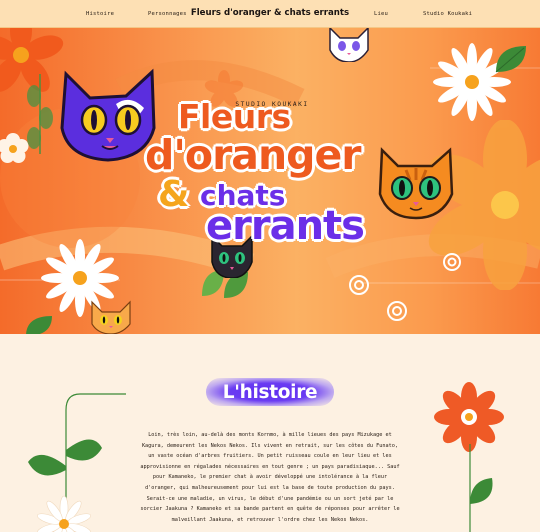 The height and width of the screenshot is (532, 540). I want to click on nav-link-lieu: Lieu, so click(381, 14).